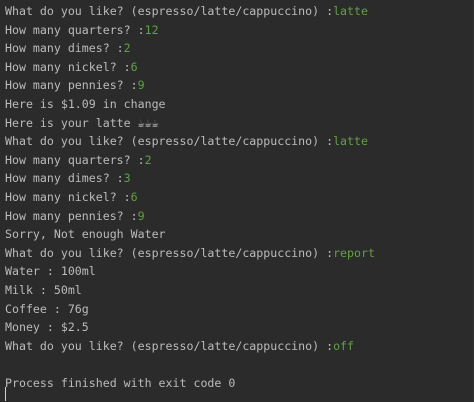 This screenshot has height=402, width=474. What do you see at coordinates (85, 234) in the screenshot?
I see `console-line: Sorry, Not enough Water` at bounding box center [85, 234].